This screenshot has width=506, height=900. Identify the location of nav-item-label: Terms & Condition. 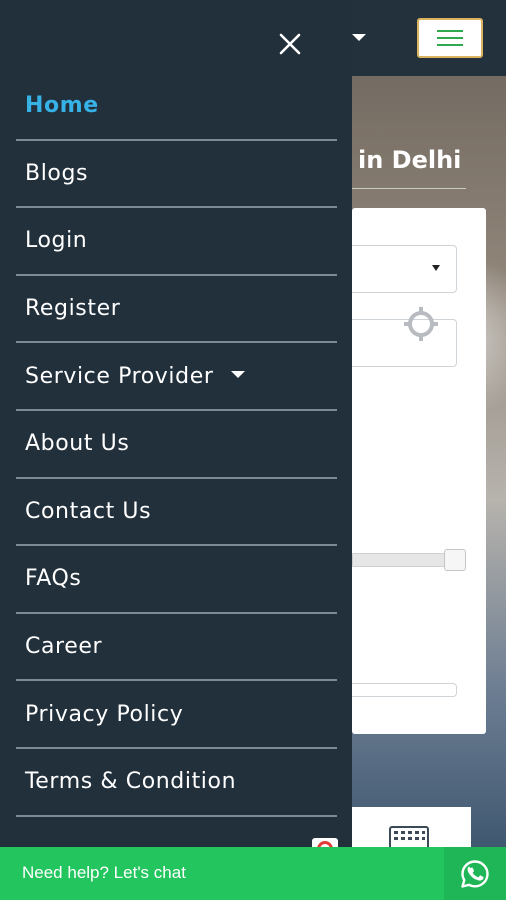
(131, 782).